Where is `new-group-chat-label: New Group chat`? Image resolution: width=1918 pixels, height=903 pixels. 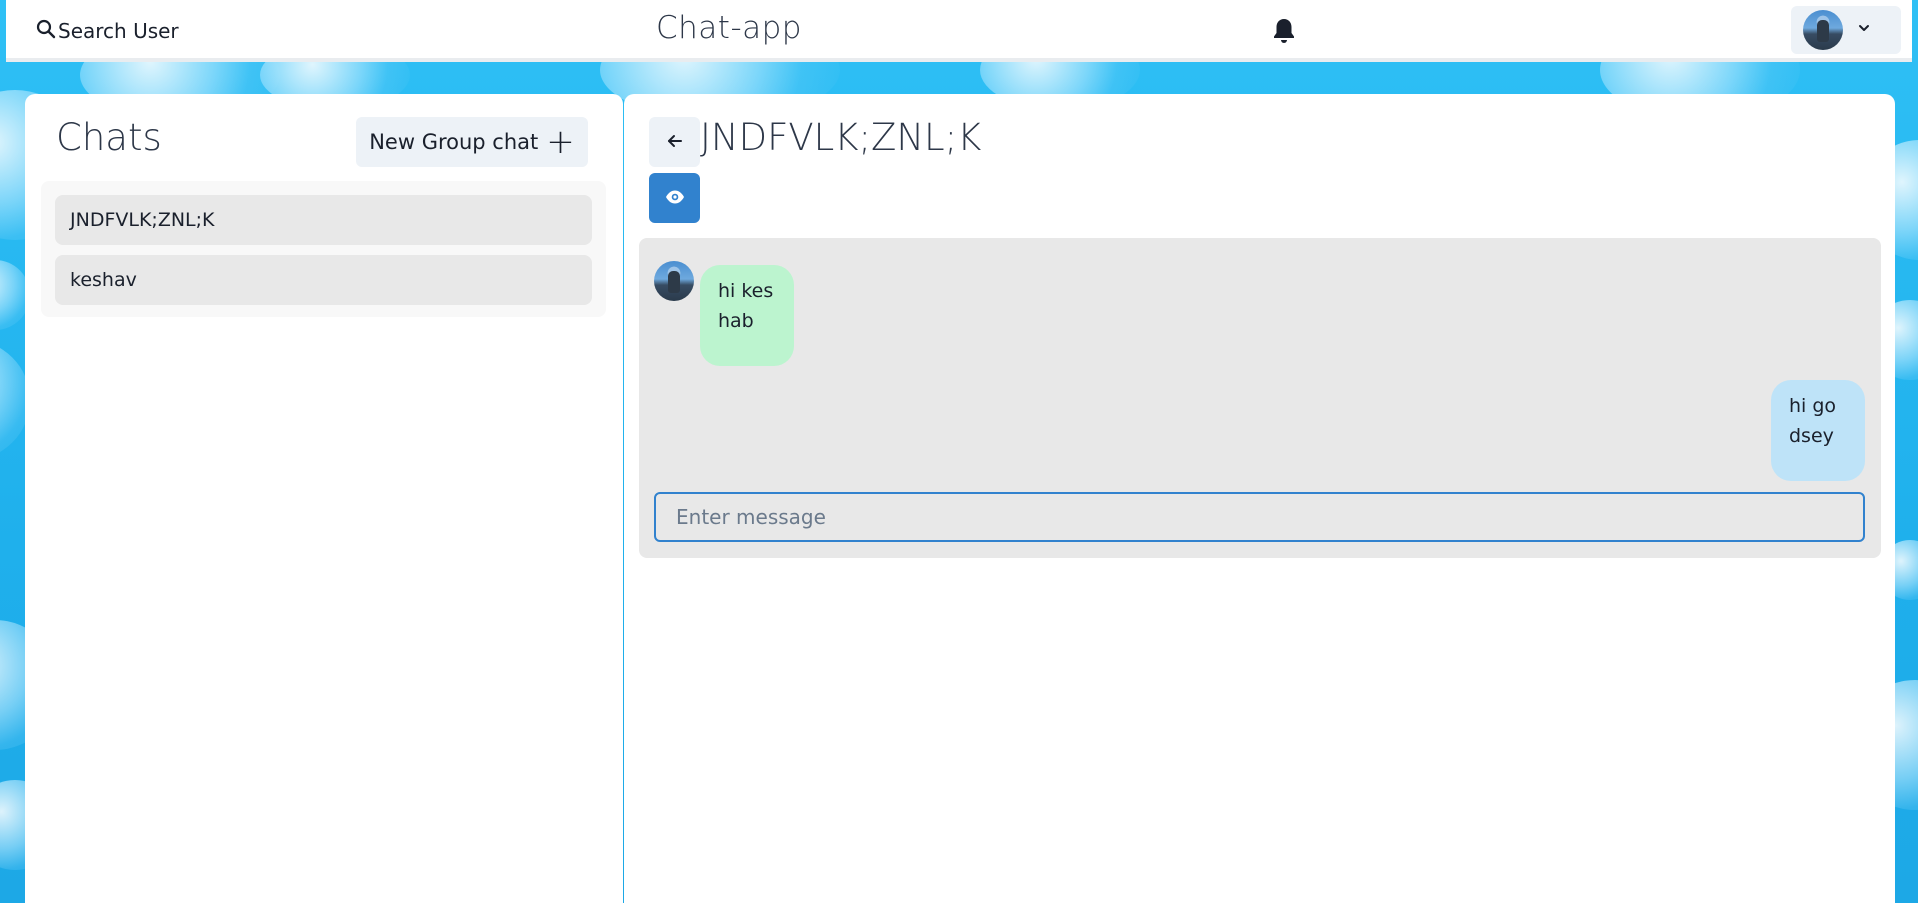
new-group-chat-label: New Group chat is located at coordinates (454, 142).